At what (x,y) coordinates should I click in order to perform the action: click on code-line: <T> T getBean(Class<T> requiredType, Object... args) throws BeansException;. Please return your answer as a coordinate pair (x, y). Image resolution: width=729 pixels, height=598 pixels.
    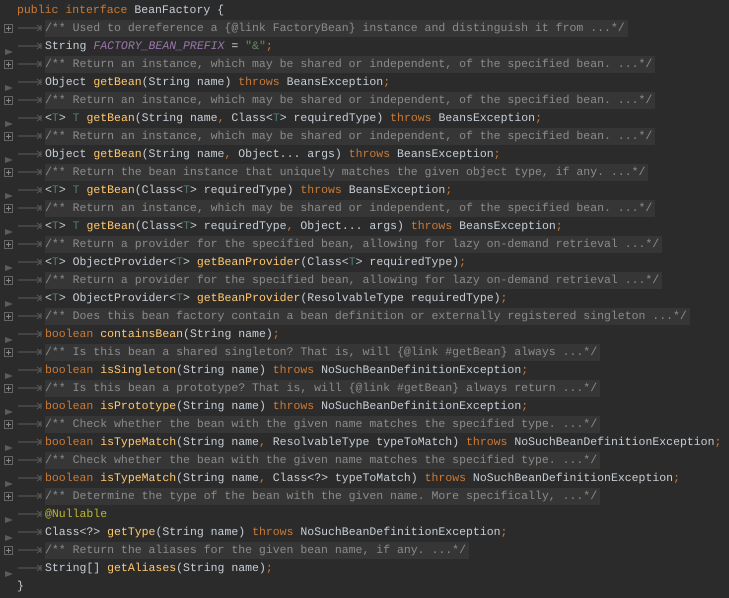
    Looking at the image, I should click on (304, 226).